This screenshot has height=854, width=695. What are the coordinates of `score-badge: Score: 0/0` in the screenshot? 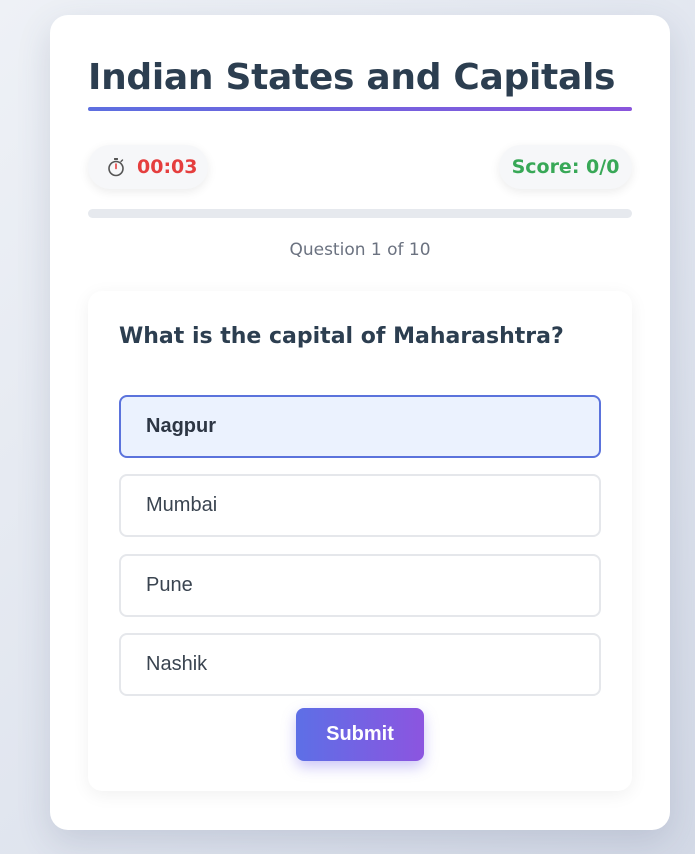 It's located at (565, 167).